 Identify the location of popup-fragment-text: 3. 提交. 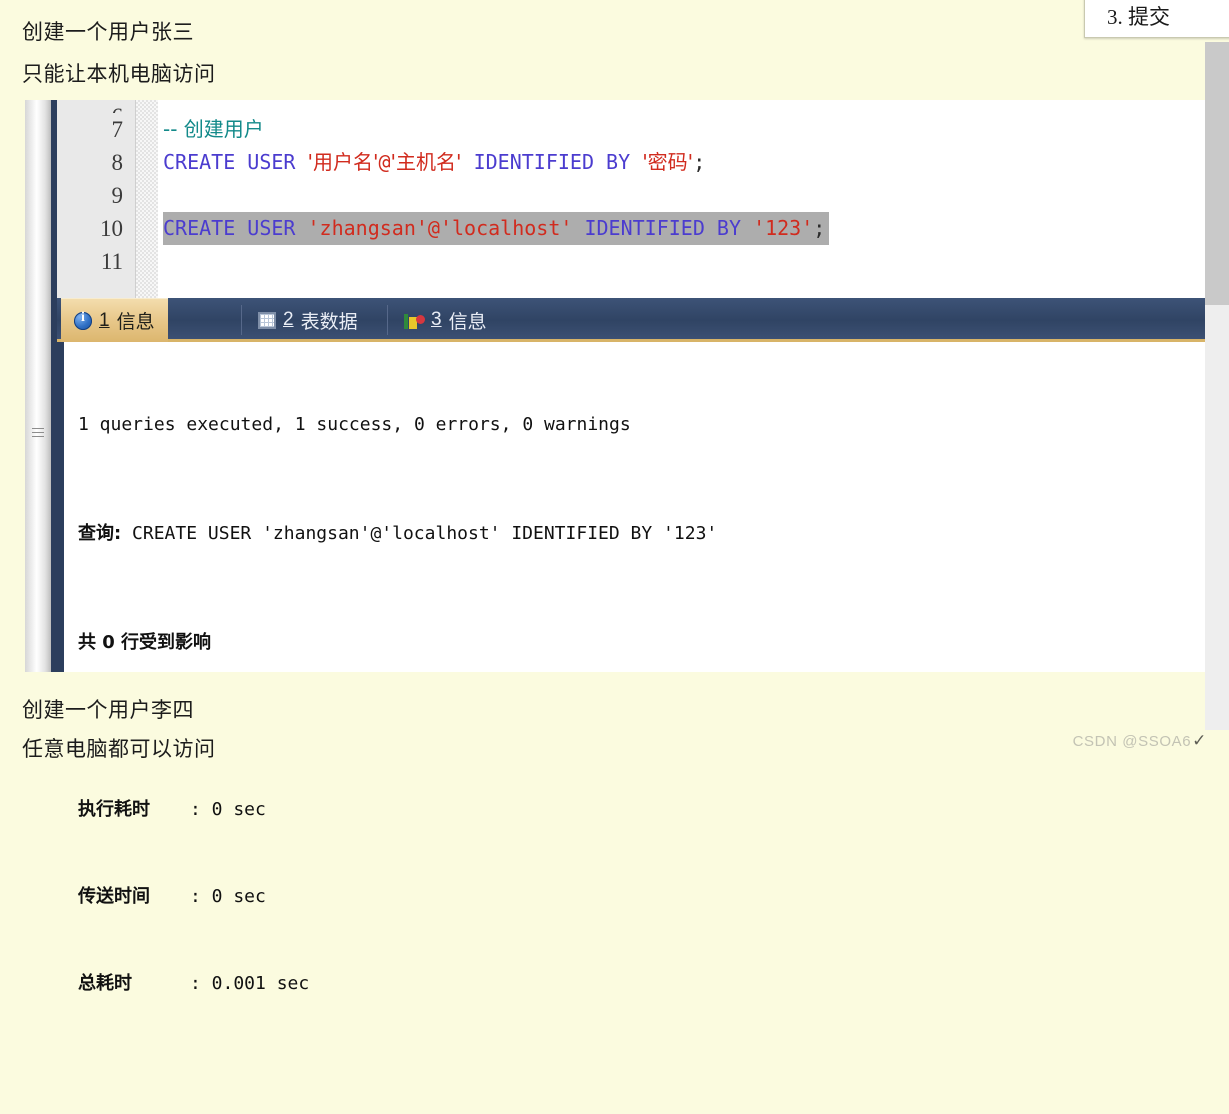
(1138, 17).